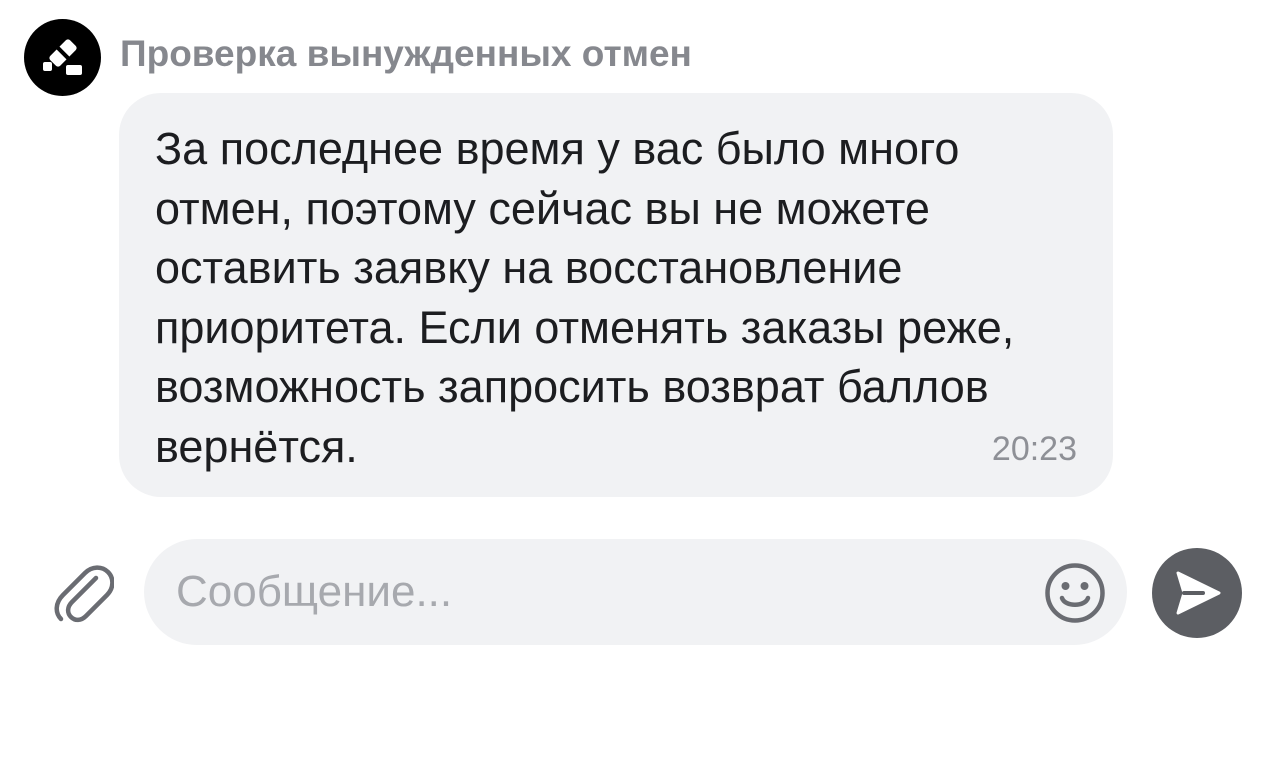 The height and width of the screenshot is (771, 1280). What do you see at coordinates (1034, 449) in the screenshot?
I see `message-timestamp: 20:23` at bounding box center [1034, 449].